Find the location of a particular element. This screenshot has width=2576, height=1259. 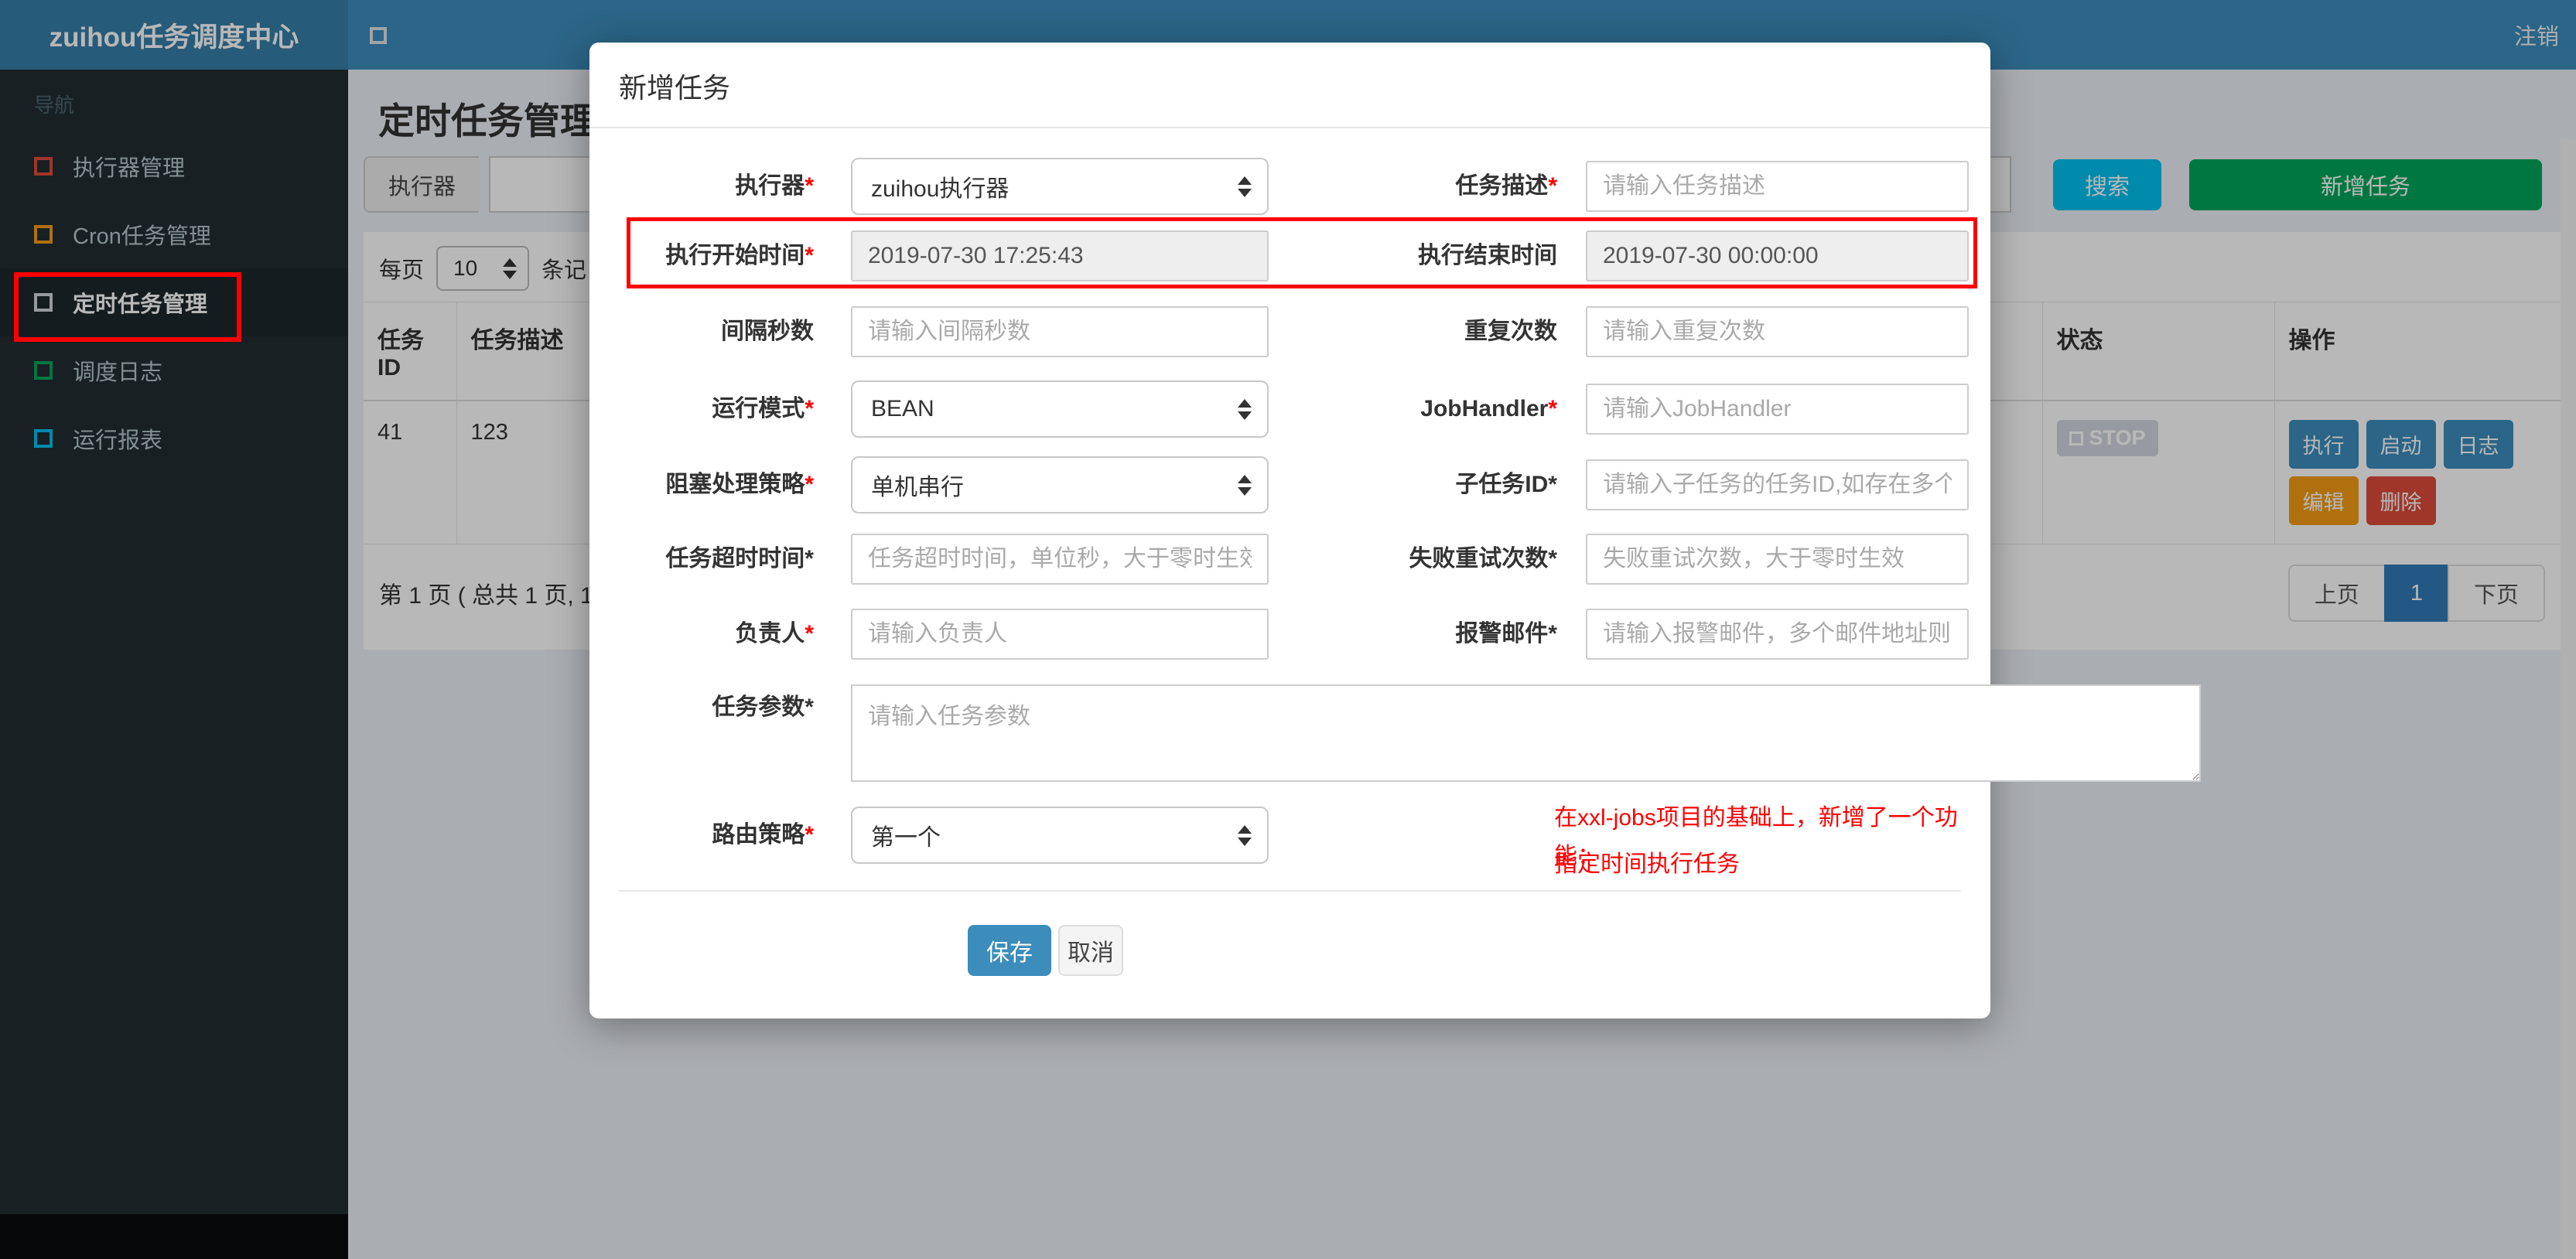

repeat-input is located at coordinates (1777, 332).